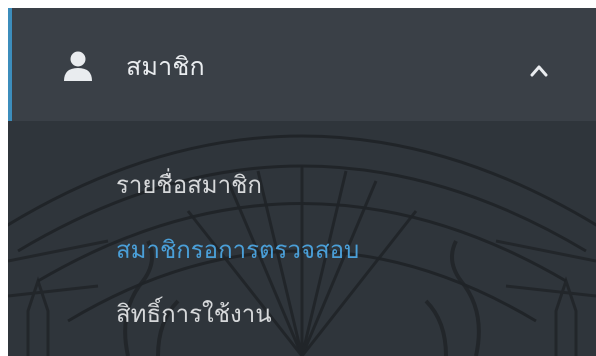 This screenshot has height=356, width=596. What do you see at coordinates (165, 66) in the screenshot?
I see `sidebar-item-label: สมาชิก` at bounding box center [165, 66].